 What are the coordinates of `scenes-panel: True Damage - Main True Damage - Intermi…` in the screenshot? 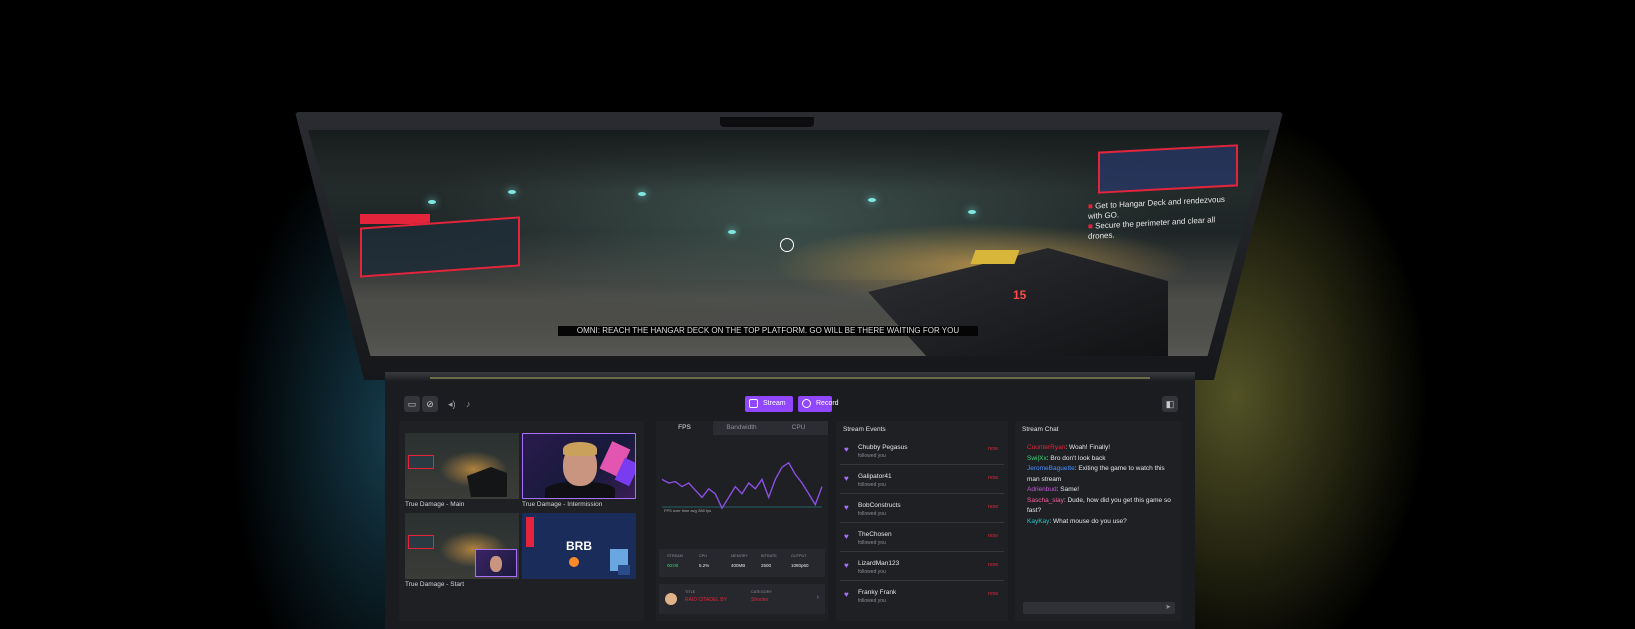 It's located at (521, 521).